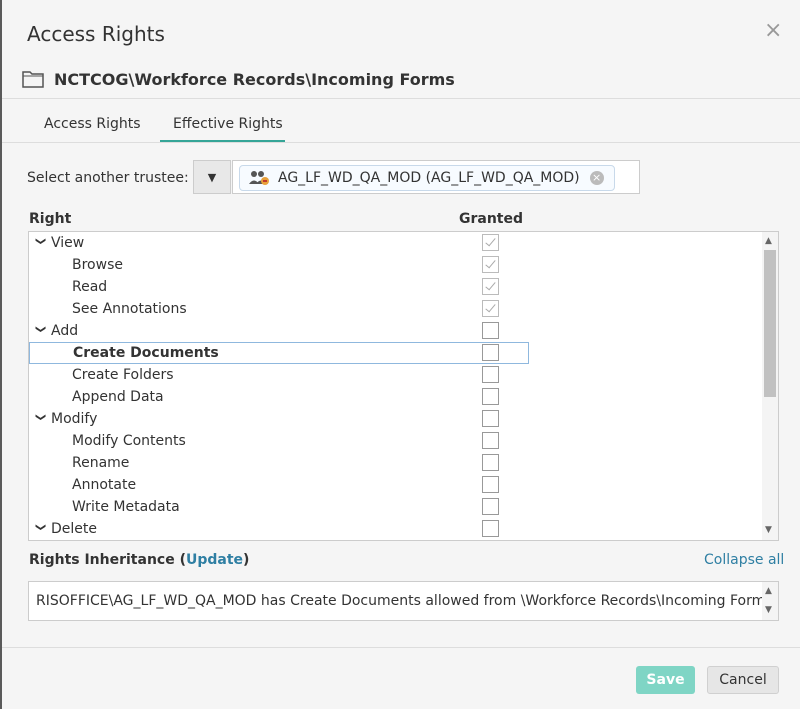 The height and width of the screenshot is (709, 800). Describe the element at coordinates (596, 178) in the screenshot. I see `remove-chip-icon: ×` at that location.